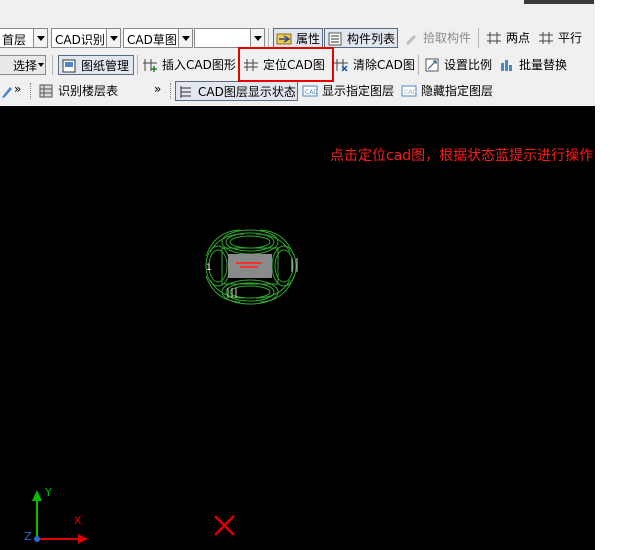  Describe the element at coordinates (518, 38) in the screenshot. I see `two-points-label: 两点` at that location.